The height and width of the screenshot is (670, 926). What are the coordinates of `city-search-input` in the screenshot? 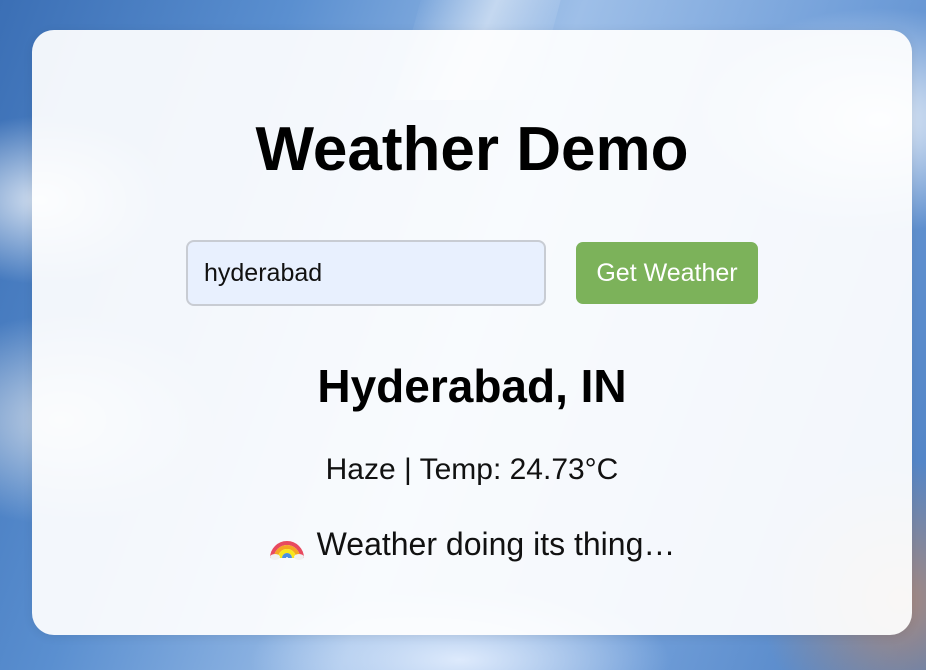 It's located at (366, 273).